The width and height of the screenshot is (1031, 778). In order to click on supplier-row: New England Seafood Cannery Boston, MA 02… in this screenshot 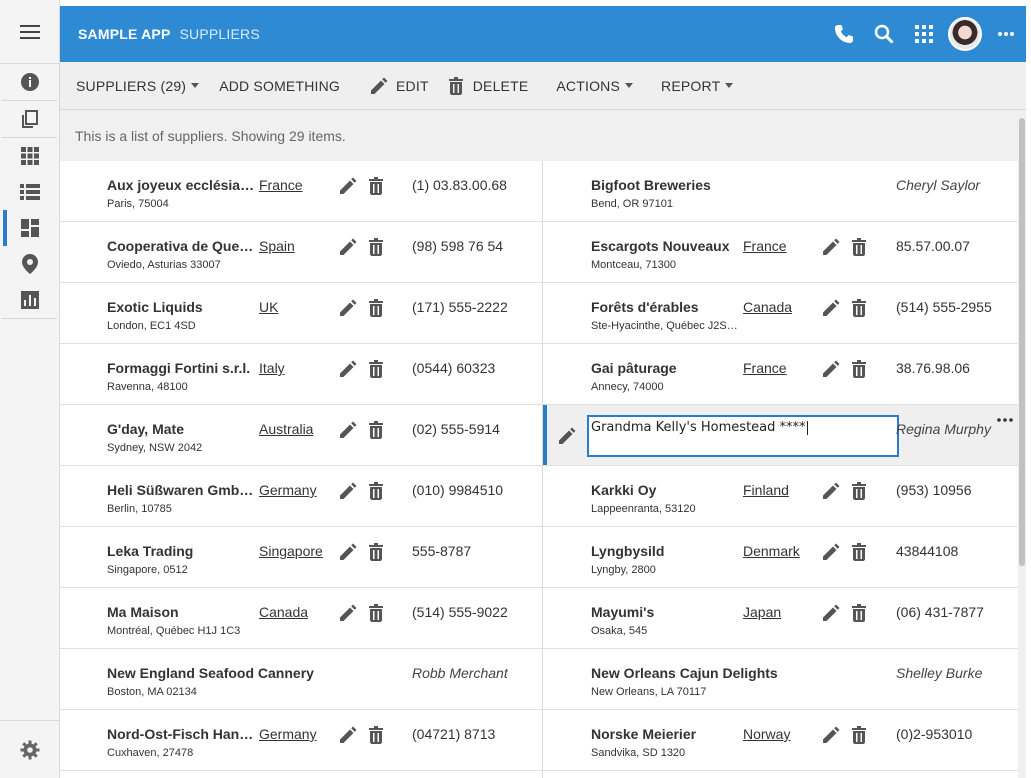, I will do `click(301, 679)`.